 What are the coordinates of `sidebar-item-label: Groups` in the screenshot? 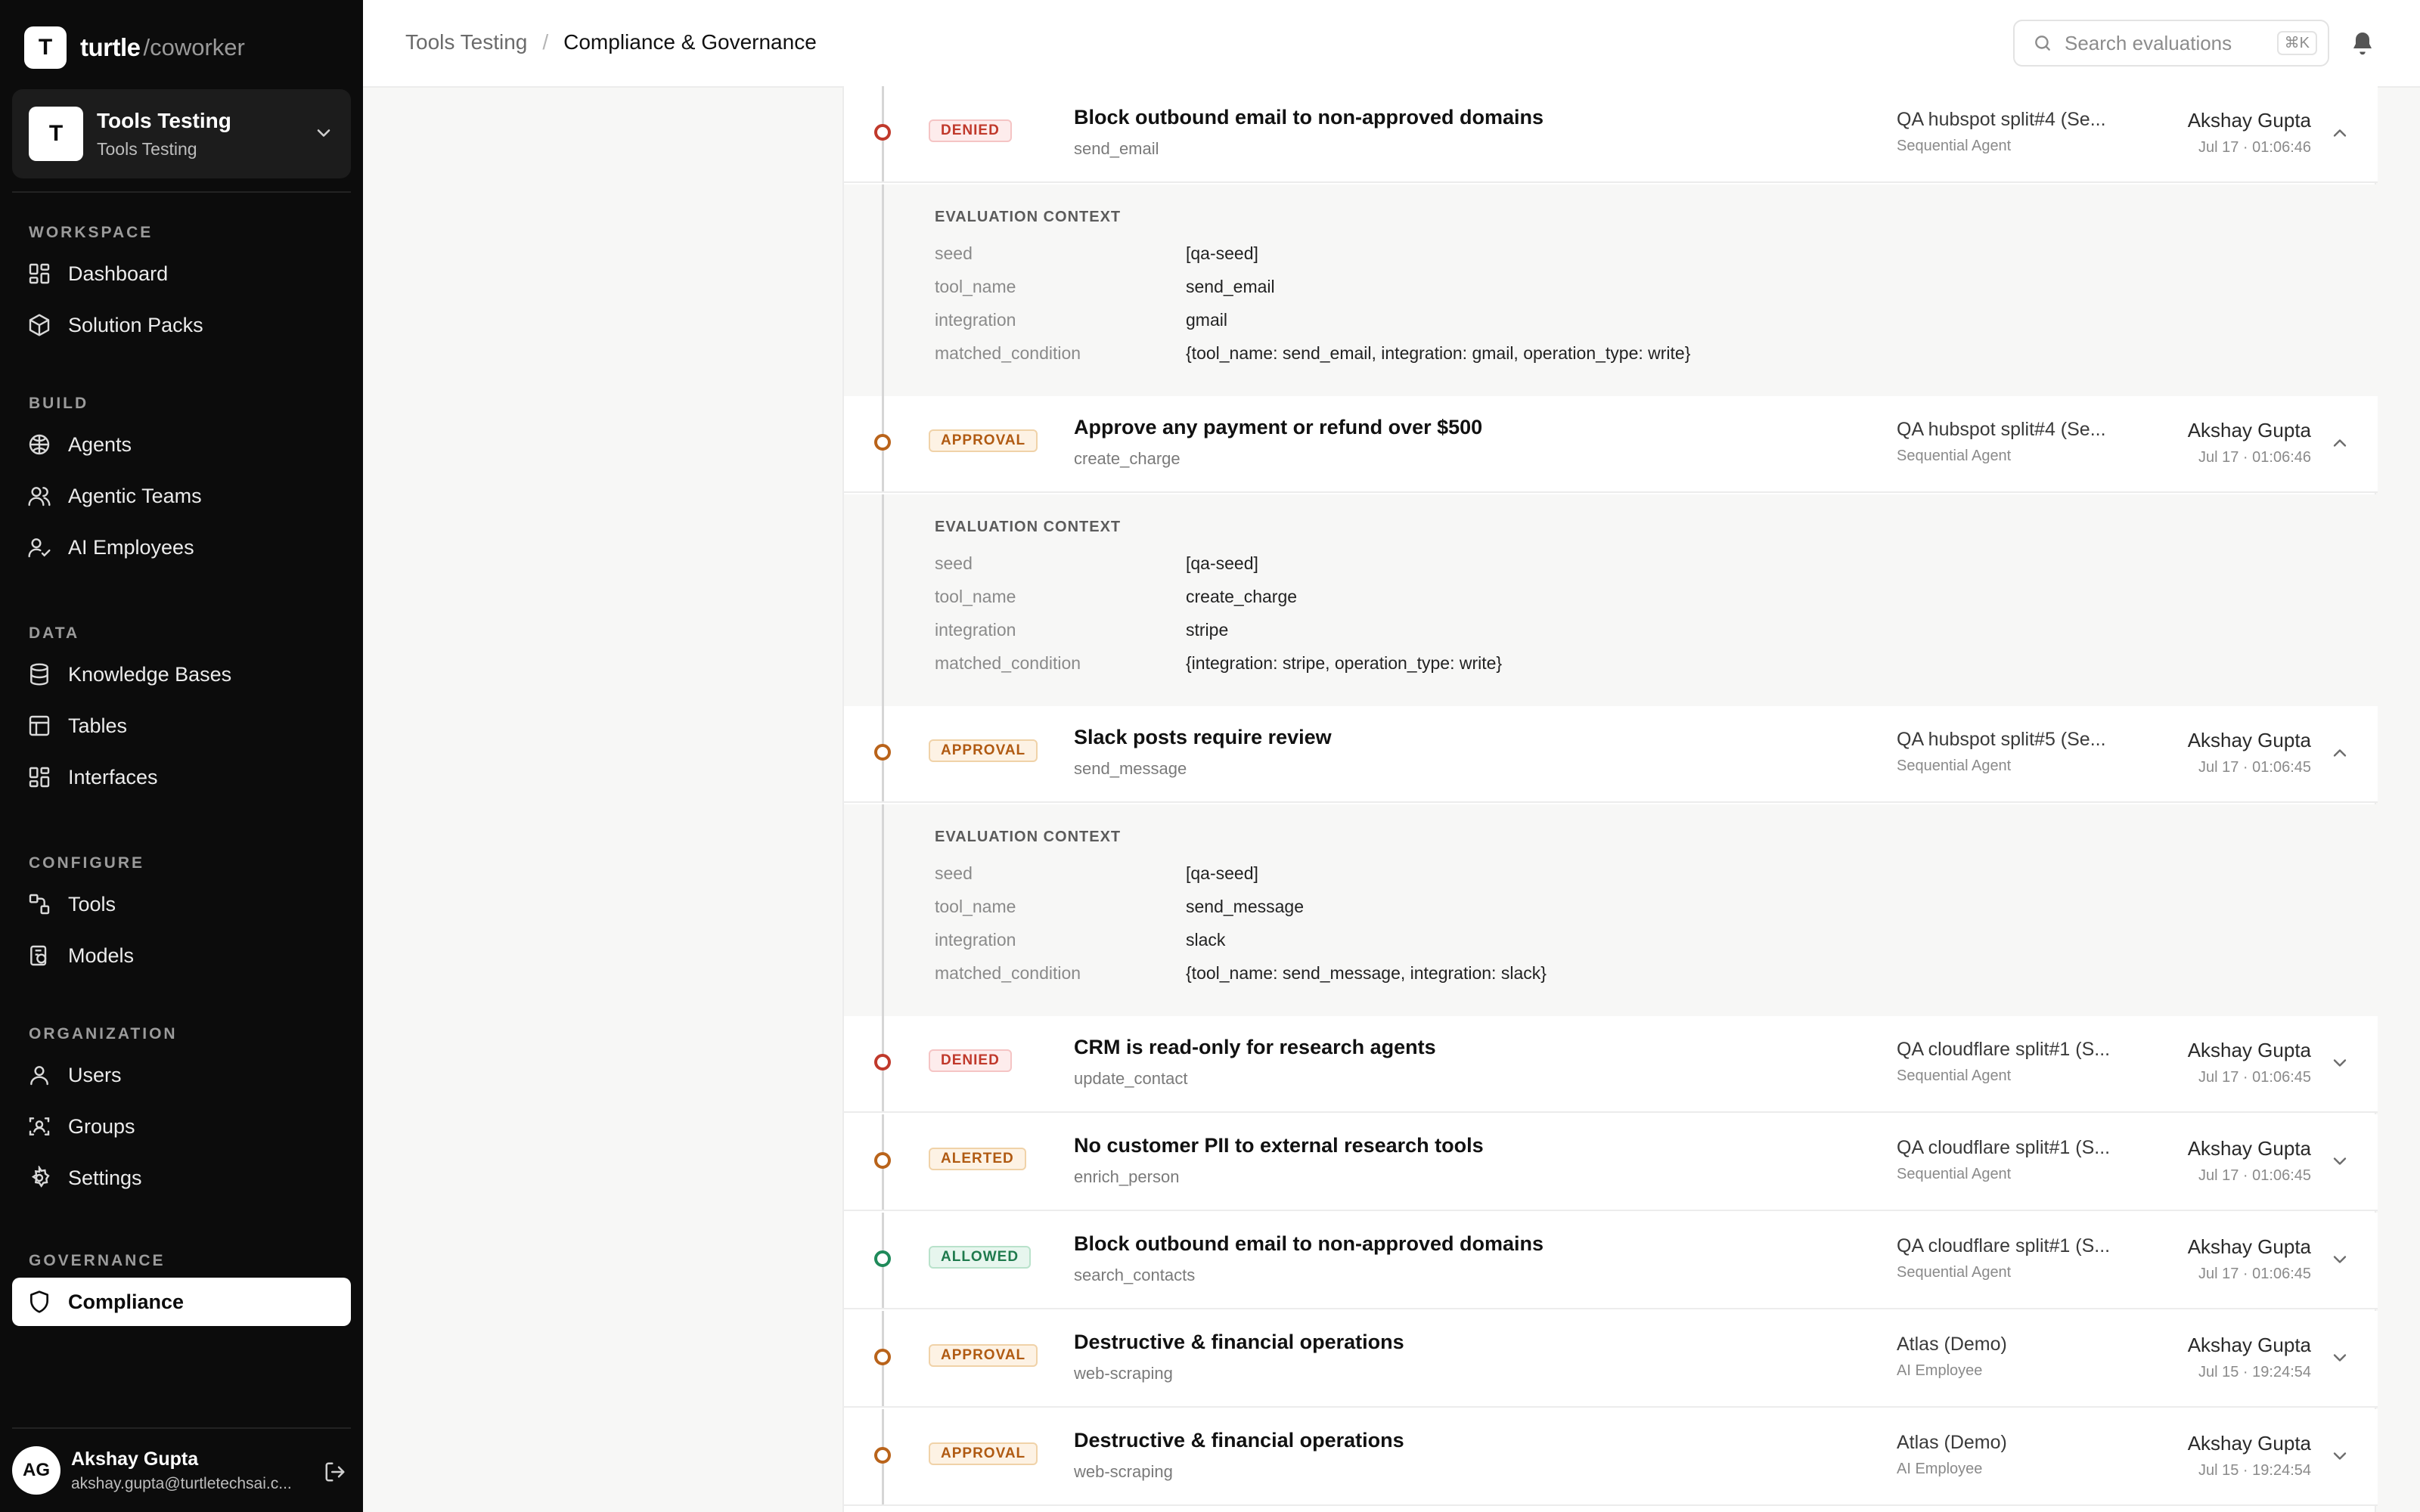 It's located at (101, 1126).